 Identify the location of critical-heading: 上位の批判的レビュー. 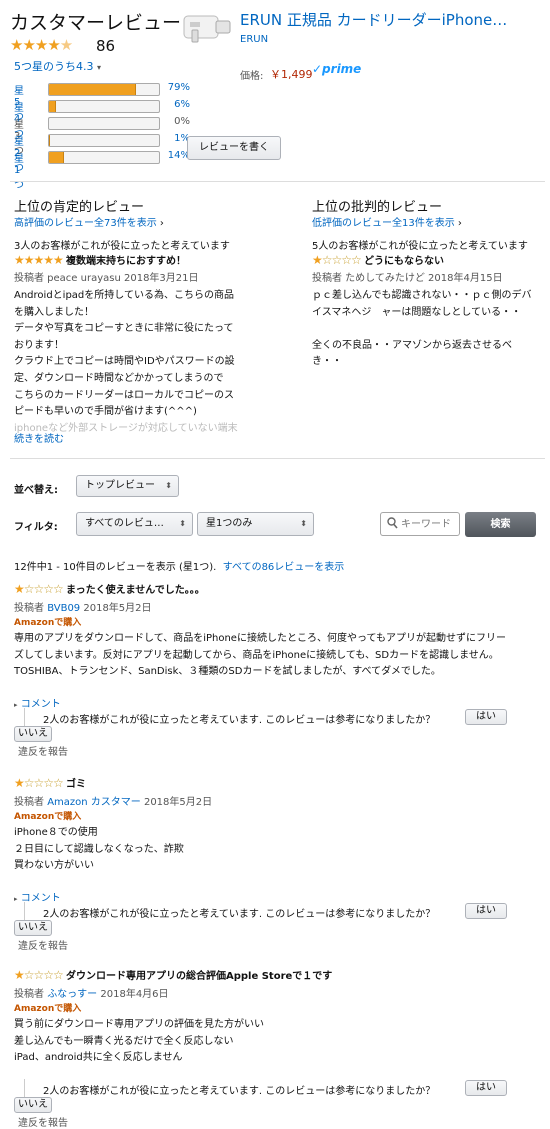
(377, 207).